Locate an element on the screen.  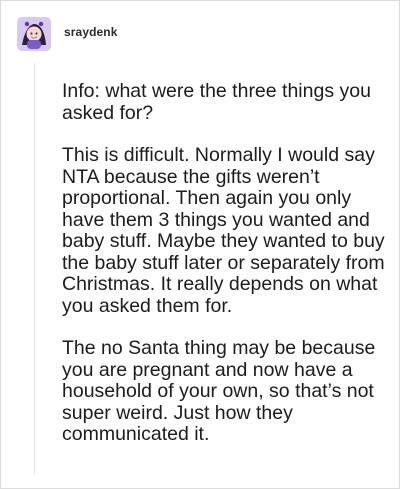
avatar-icon is located at coordinates (34, 34).